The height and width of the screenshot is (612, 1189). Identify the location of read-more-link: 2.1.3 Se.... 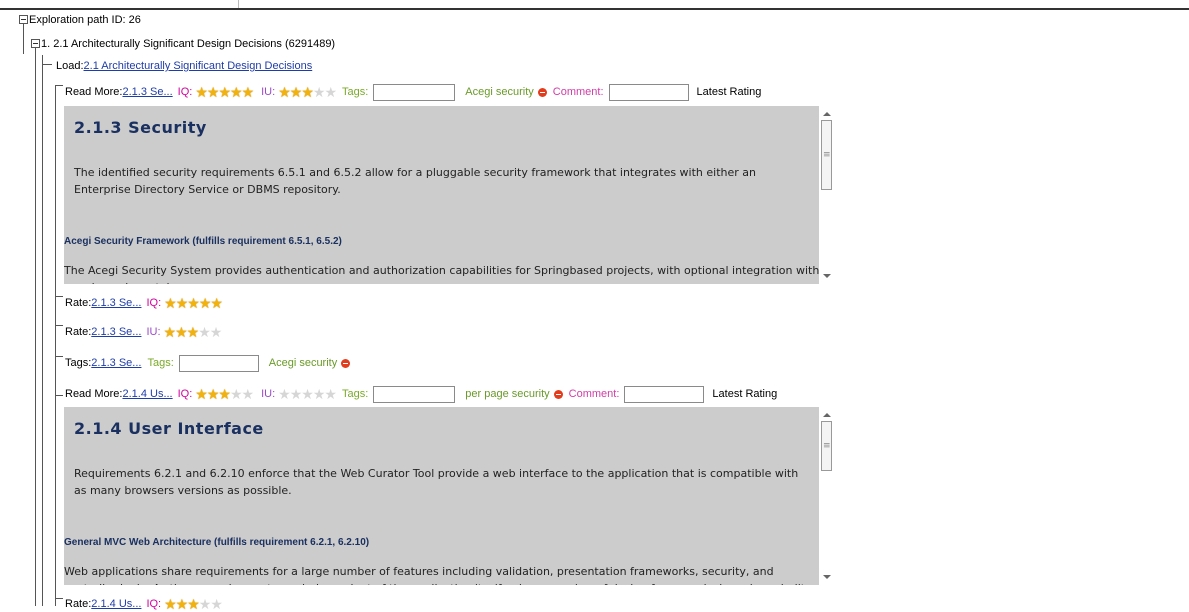
(147, 92).